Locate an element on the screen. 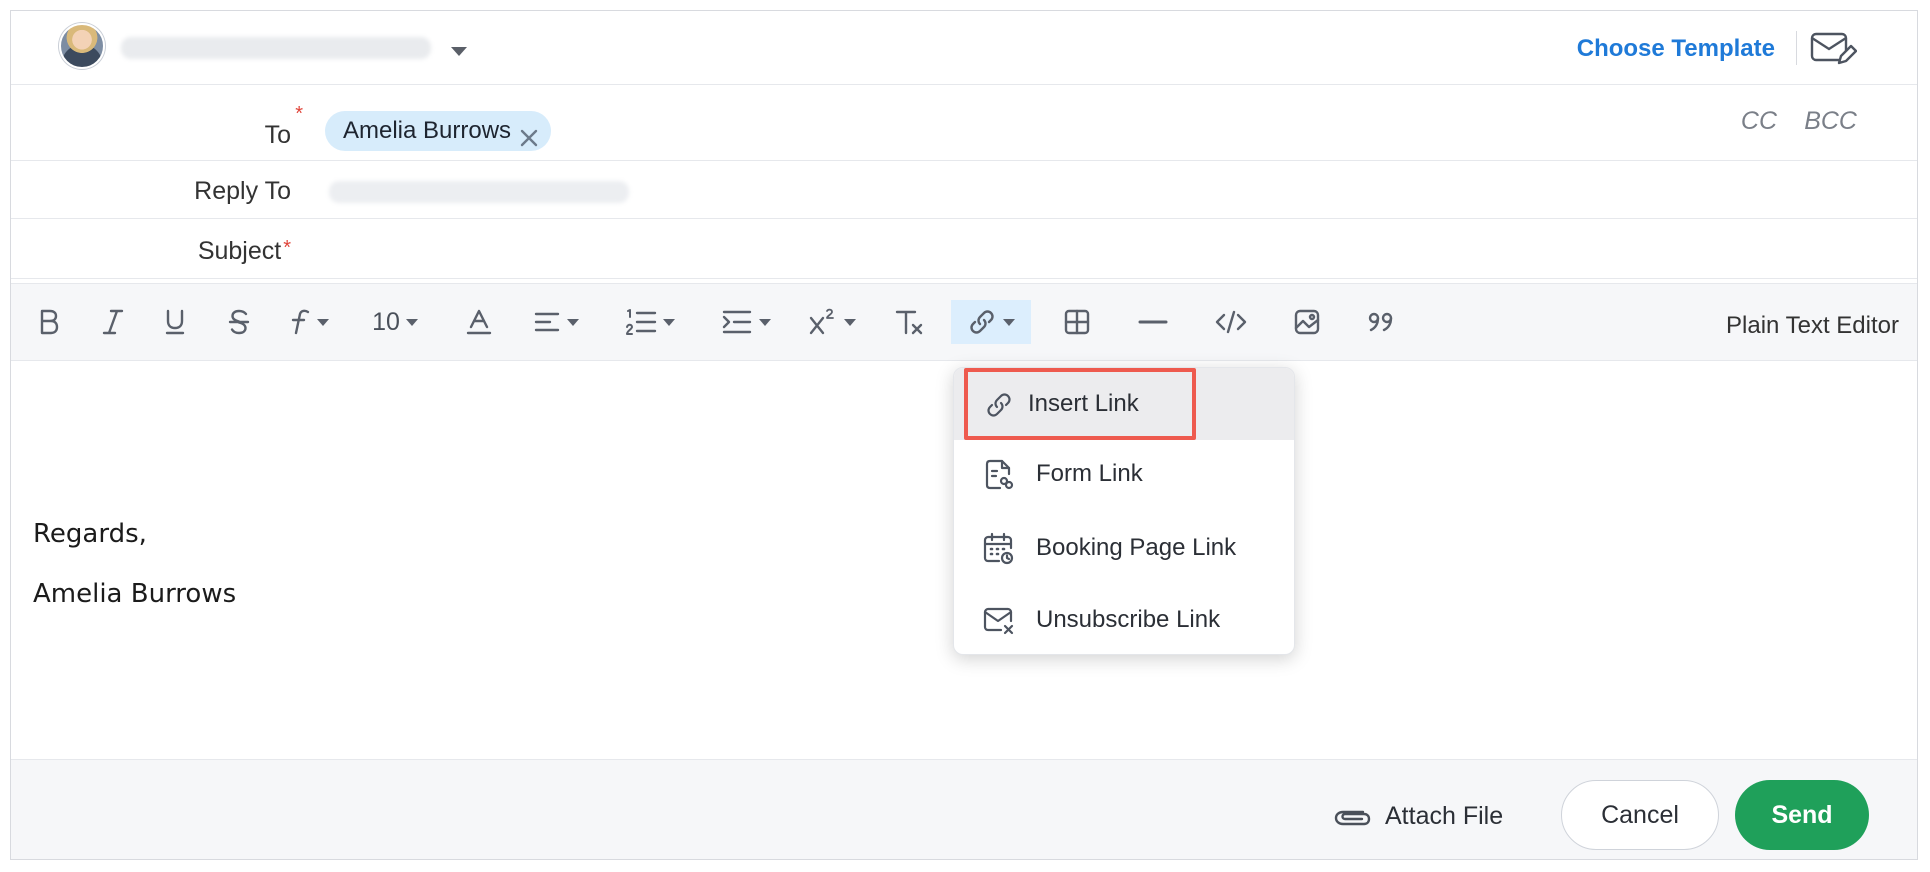 The width and height of the screenshot is (1930, 872). sender-avatar is located at coordinates (82, 46).